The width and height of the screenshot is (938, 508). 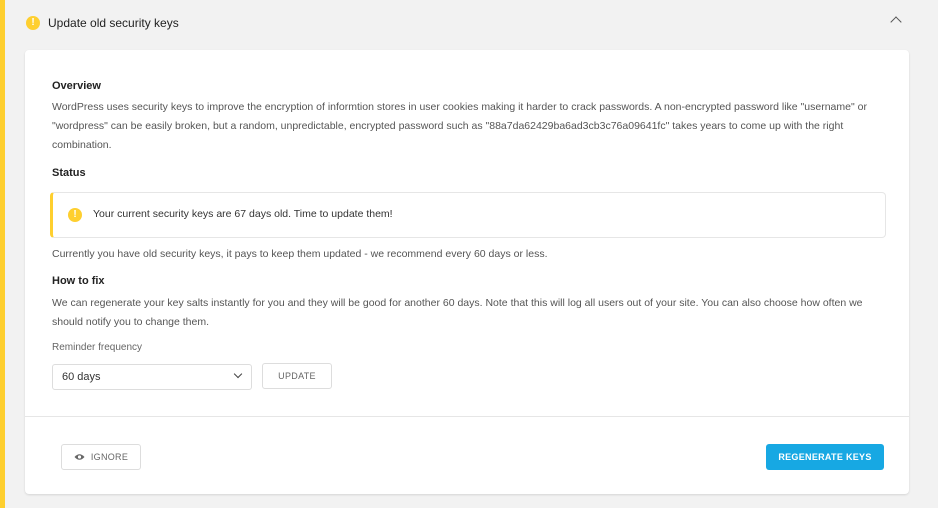 I want to click on reminder-frequency-label: Reminder frequency, so click(x=97, y=347).